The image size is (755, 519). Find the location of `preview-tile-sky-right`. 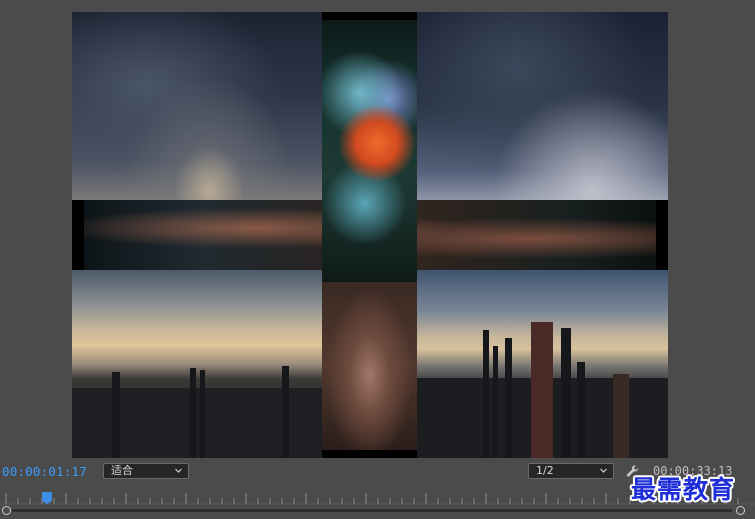

preview-tile-sky-right is located at coordinates (542, 106).